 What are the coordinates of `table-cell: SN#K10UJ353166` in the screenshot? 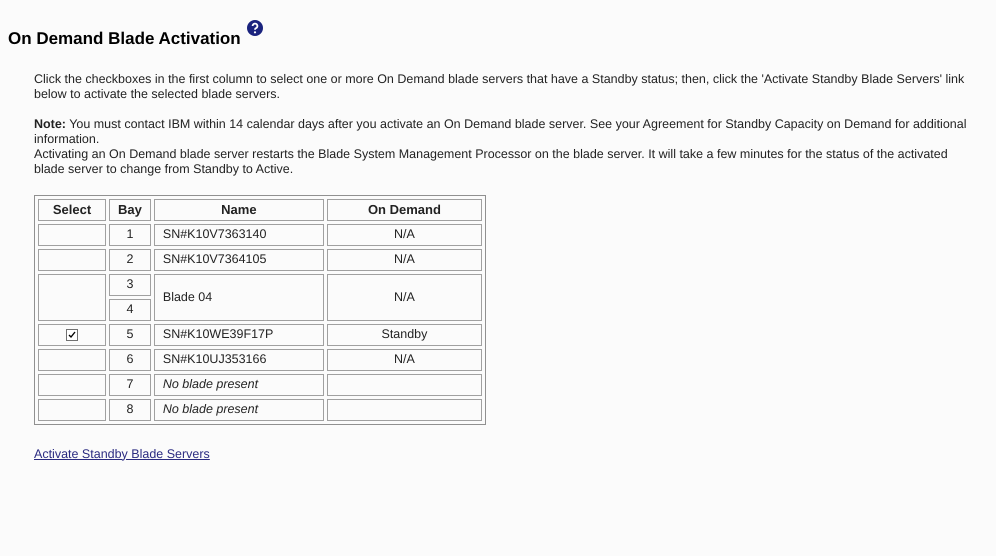 It's located at (239, 359).